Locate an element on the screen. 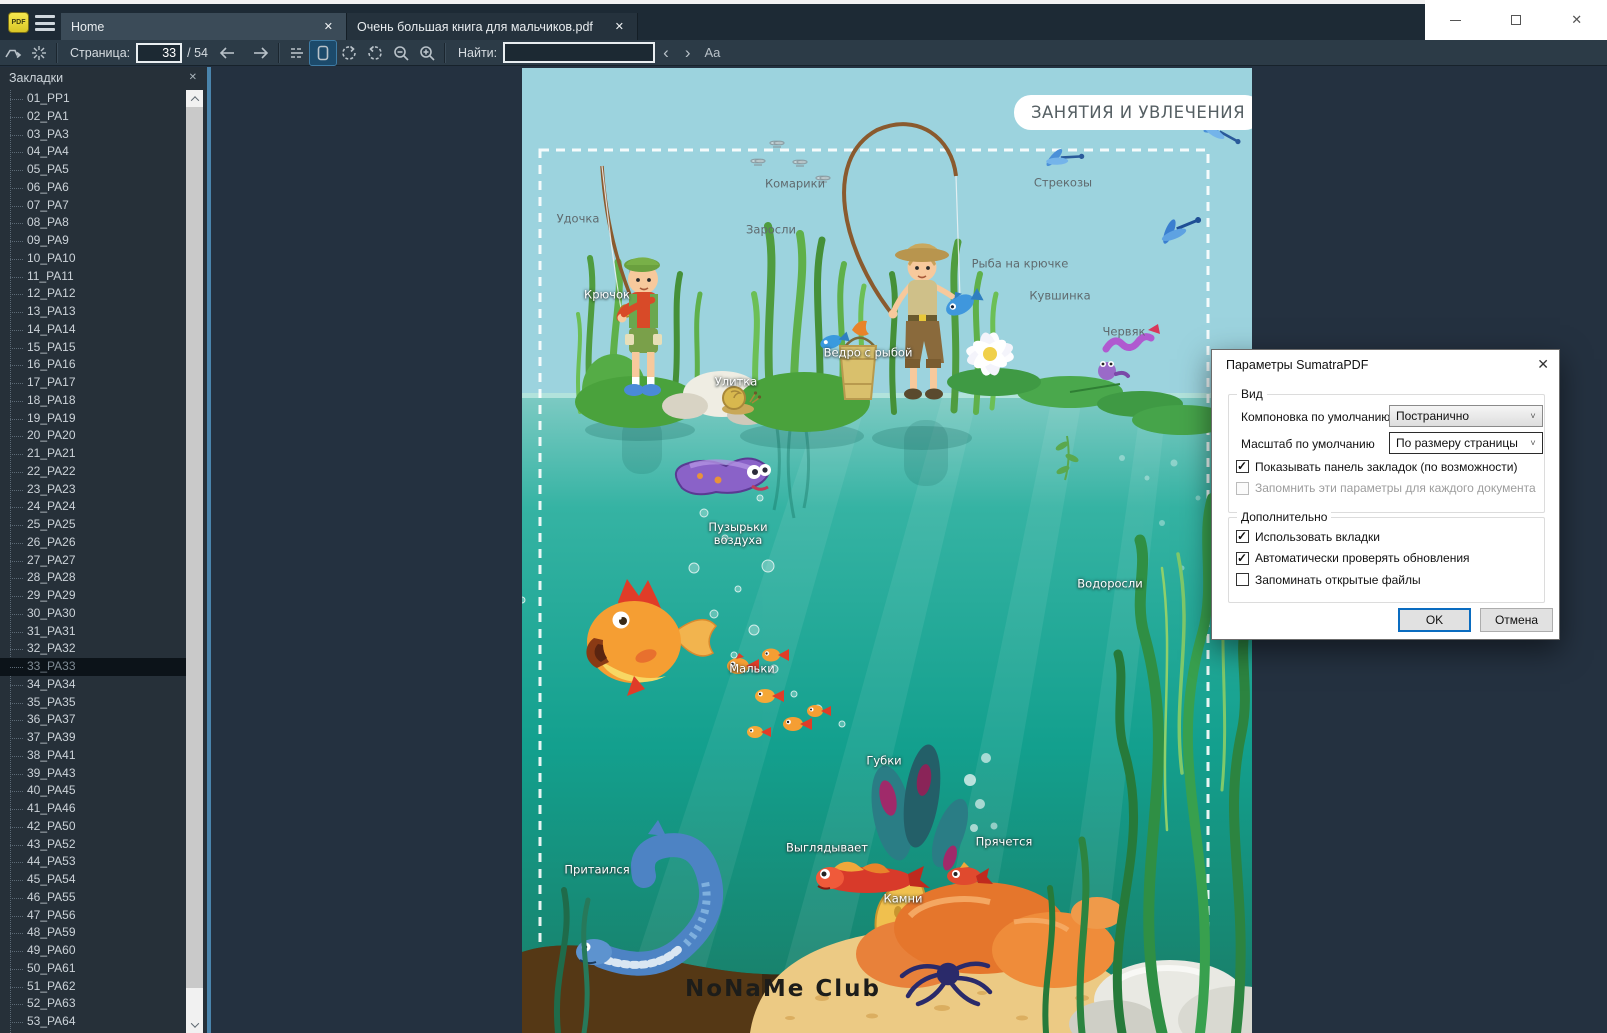  scrollbar-thumb is located at coordinates (194, 547).